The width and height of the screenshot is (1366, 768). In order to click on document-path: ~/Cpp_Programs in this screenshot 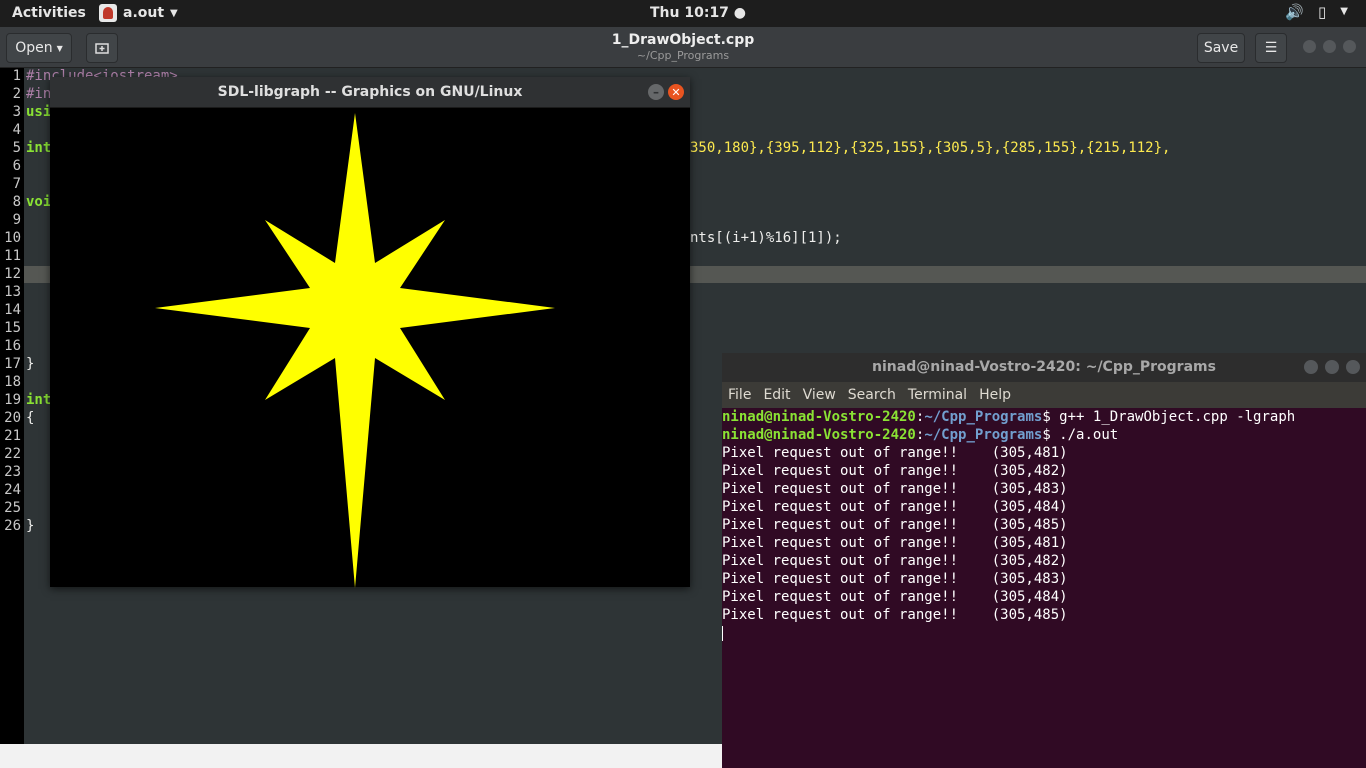, I will do `click(683, 55)`.